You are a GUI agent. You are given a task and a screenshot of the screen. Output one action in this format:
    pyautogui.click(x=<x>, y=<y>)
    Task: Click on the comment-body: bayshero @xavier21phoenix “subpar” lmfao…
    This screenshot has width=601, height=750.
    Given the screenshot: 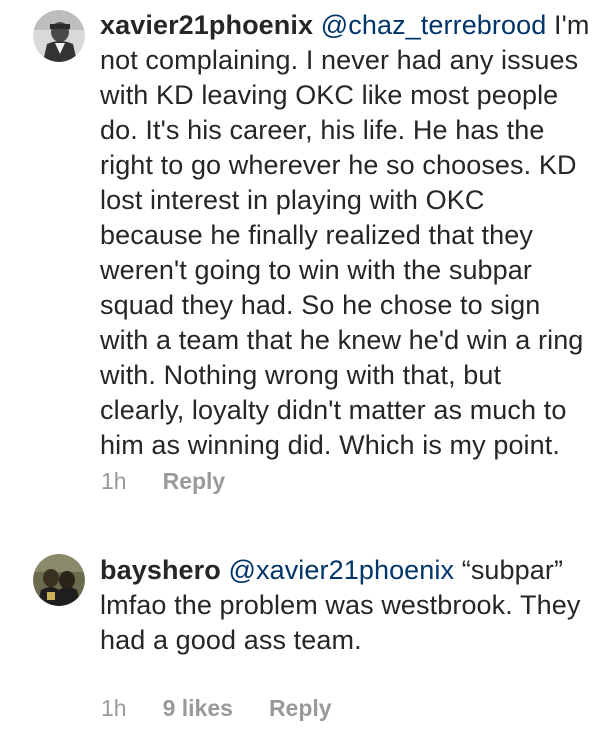 What is the action you would take?
    pyautogui.click(x=345, y=605)
    